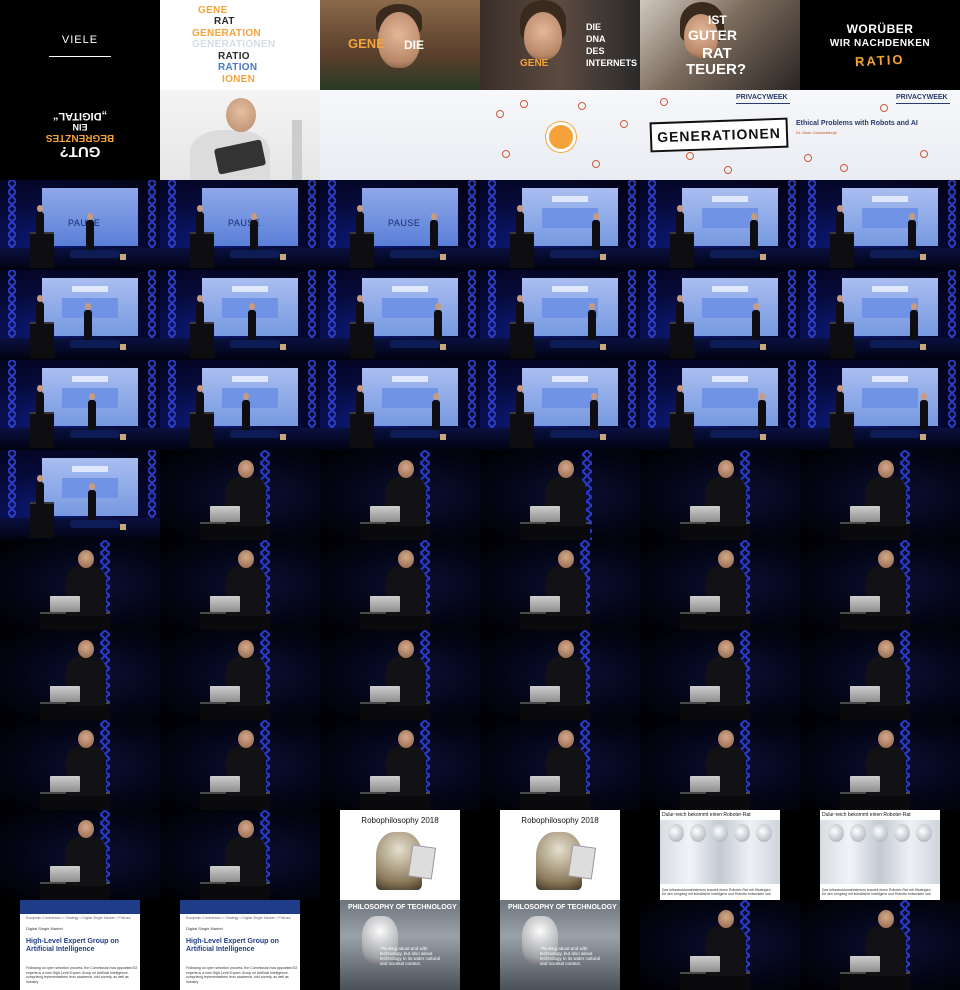  I want to click on thumbnail-viele: VIELE, so click(80, 45).